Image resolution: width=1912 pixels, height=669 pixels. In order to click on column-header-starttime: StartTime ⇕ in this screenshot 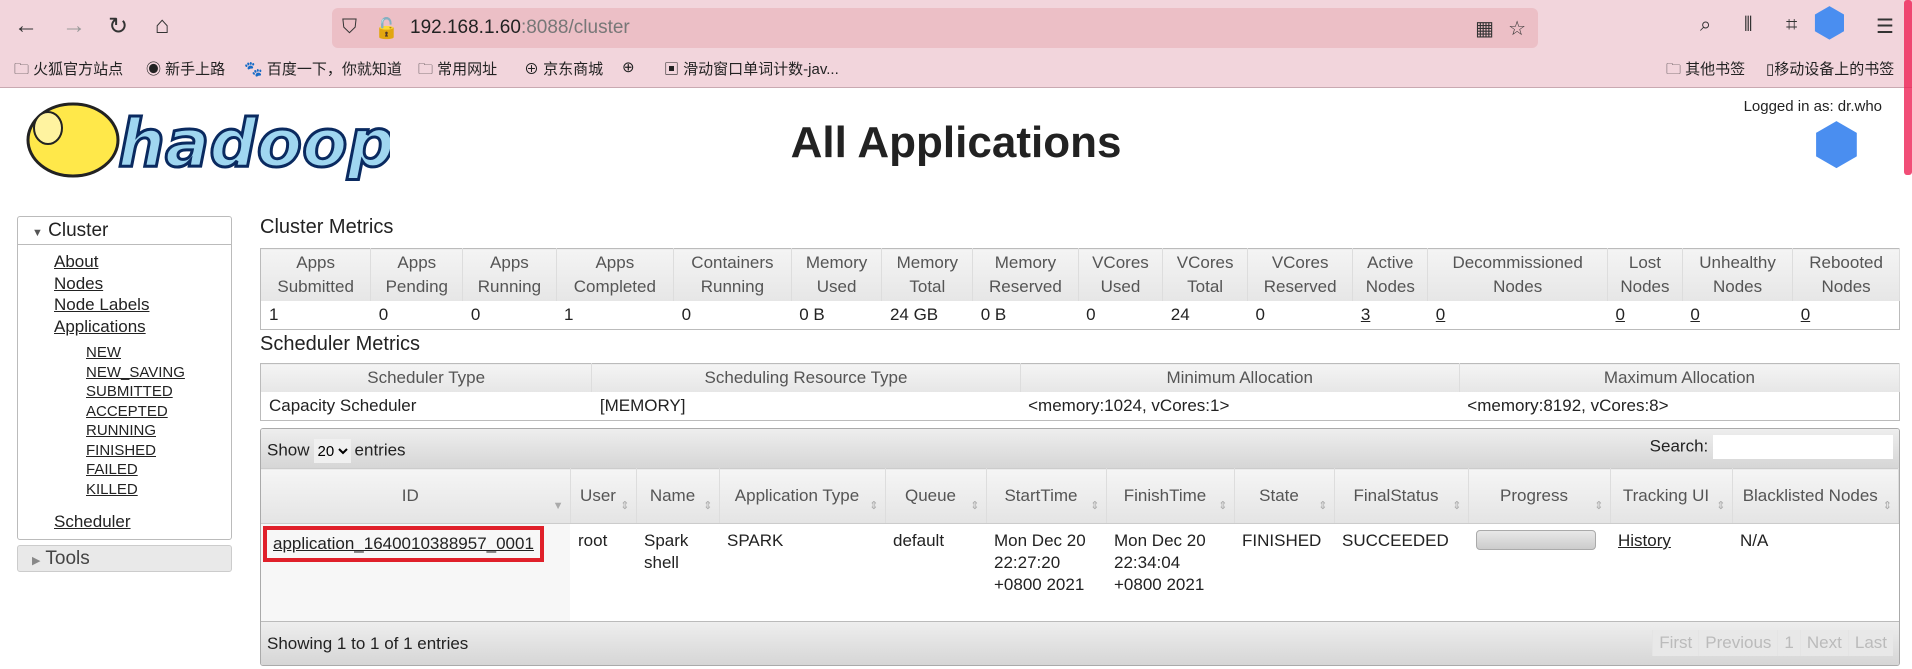, I will do `click(1046, 496)`.